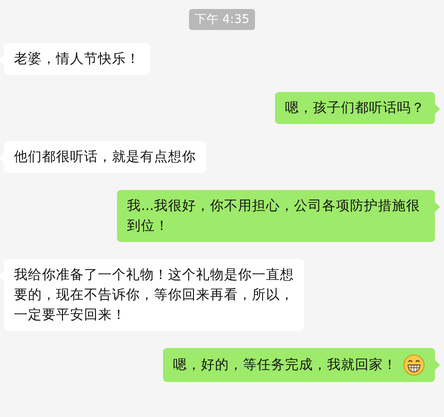  I want to click on message-text: 老婆，情人节快乐！, so click(77, 59).